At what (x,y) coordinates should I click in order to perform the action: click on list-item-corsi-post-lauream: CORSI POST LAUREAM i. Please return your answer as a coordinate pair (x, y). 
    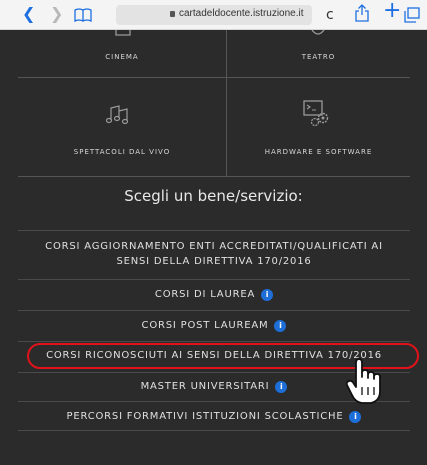
    Looking at the image, I should click on (214, 325).